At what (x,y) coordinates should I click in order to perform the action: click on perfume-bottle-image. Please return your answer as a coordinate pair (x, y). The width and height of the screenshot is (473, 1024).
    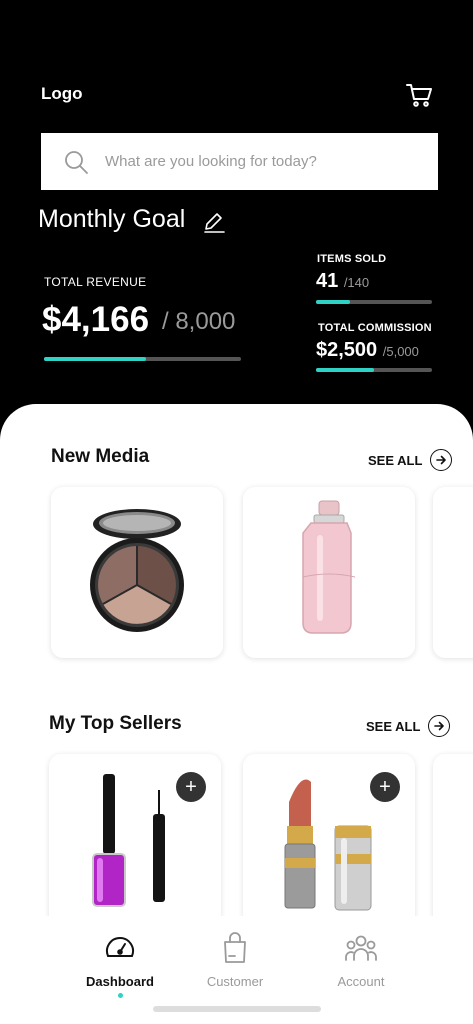
    Looking at the image, I should click on (329, 567).